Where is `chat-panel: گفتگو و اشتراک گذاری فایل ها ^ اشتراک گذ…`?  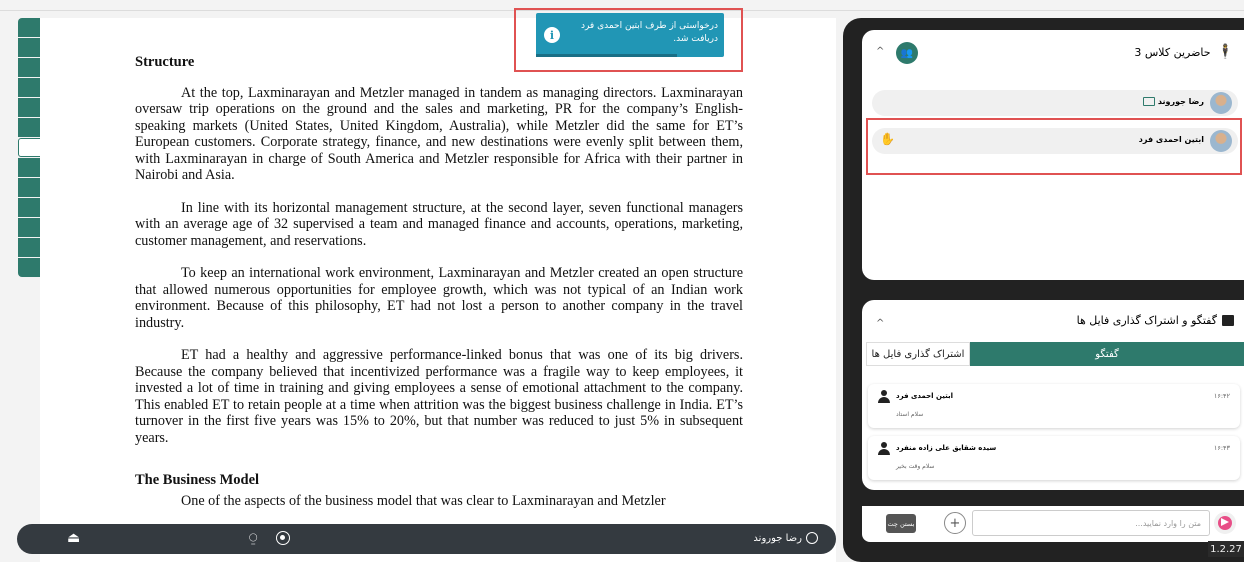 chat-panel: گفتگو و اشتراک گذاری فایل ها ^ اشتراک گذ… is located at coordinates (1053, 395).